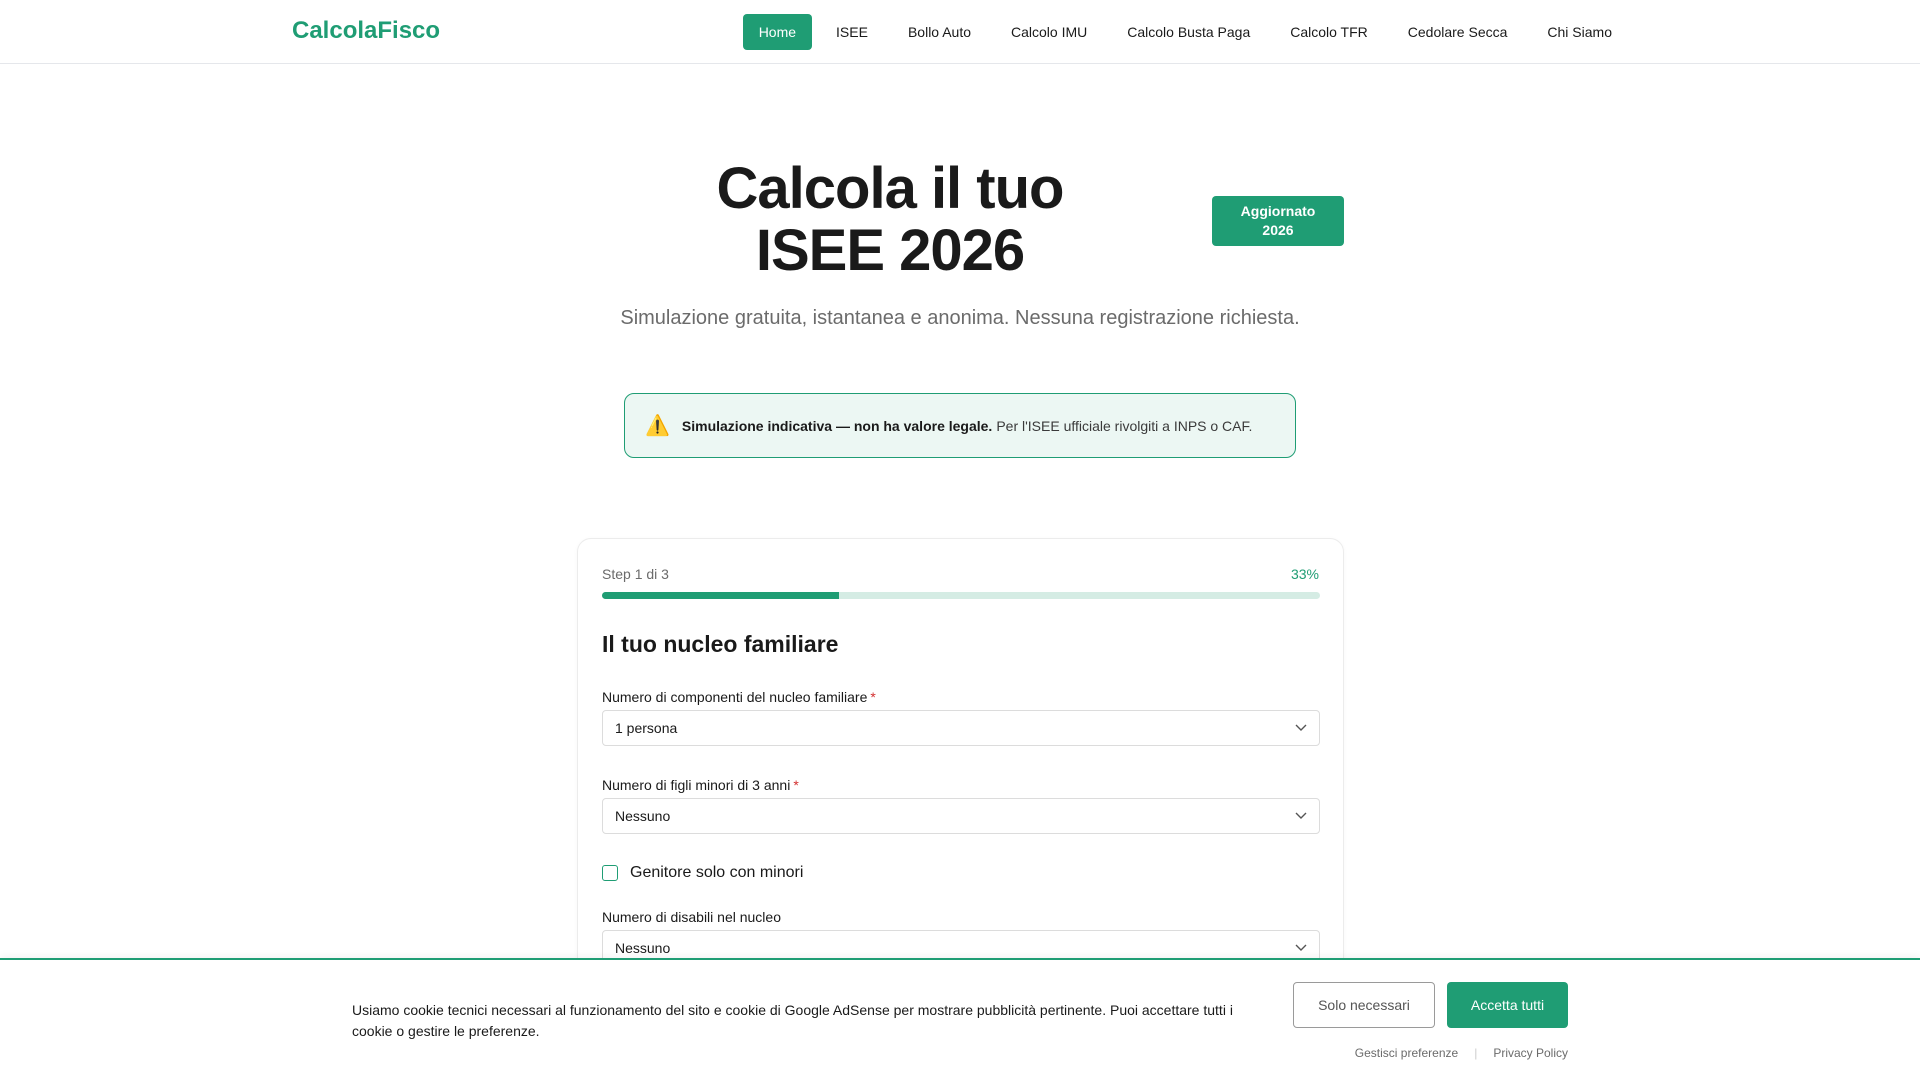  I want to click on page-title: Calcola il tuo ISEE 2026, so click(890, 220).